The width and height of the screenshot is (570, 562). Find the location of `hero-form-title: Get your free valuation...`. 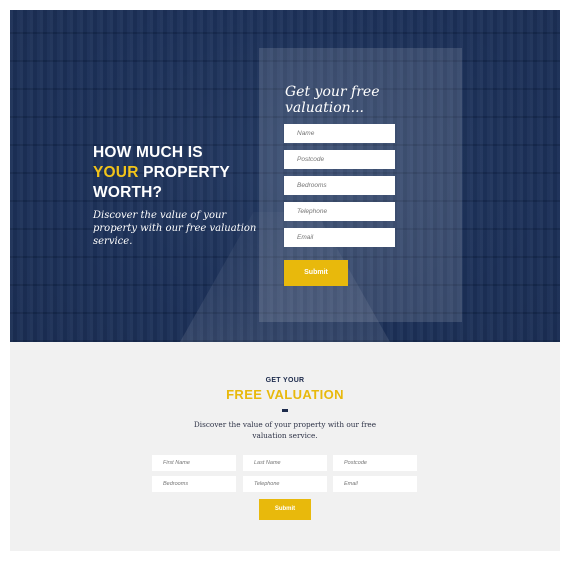

hero-form-title: Get your free valuation... is located at coordinates (332, 100).